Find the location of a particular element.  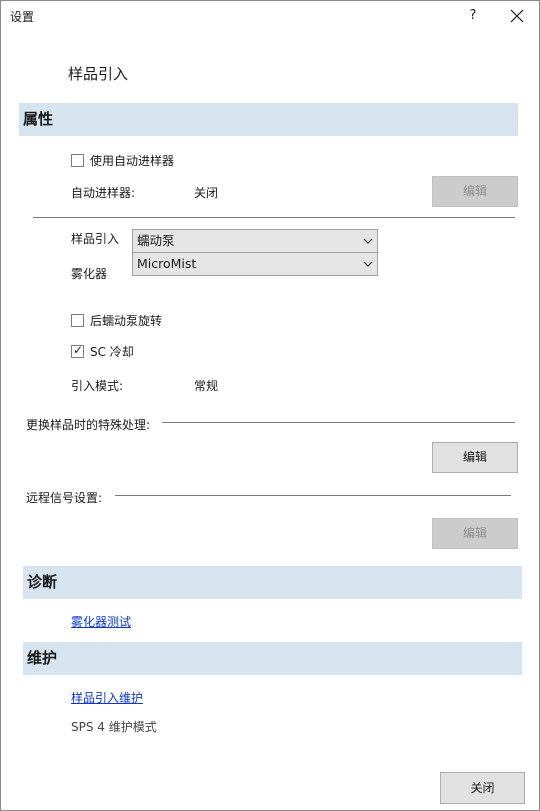

use-autosampler-label: 使用自动进样器 is located at coordinates (132, 161).